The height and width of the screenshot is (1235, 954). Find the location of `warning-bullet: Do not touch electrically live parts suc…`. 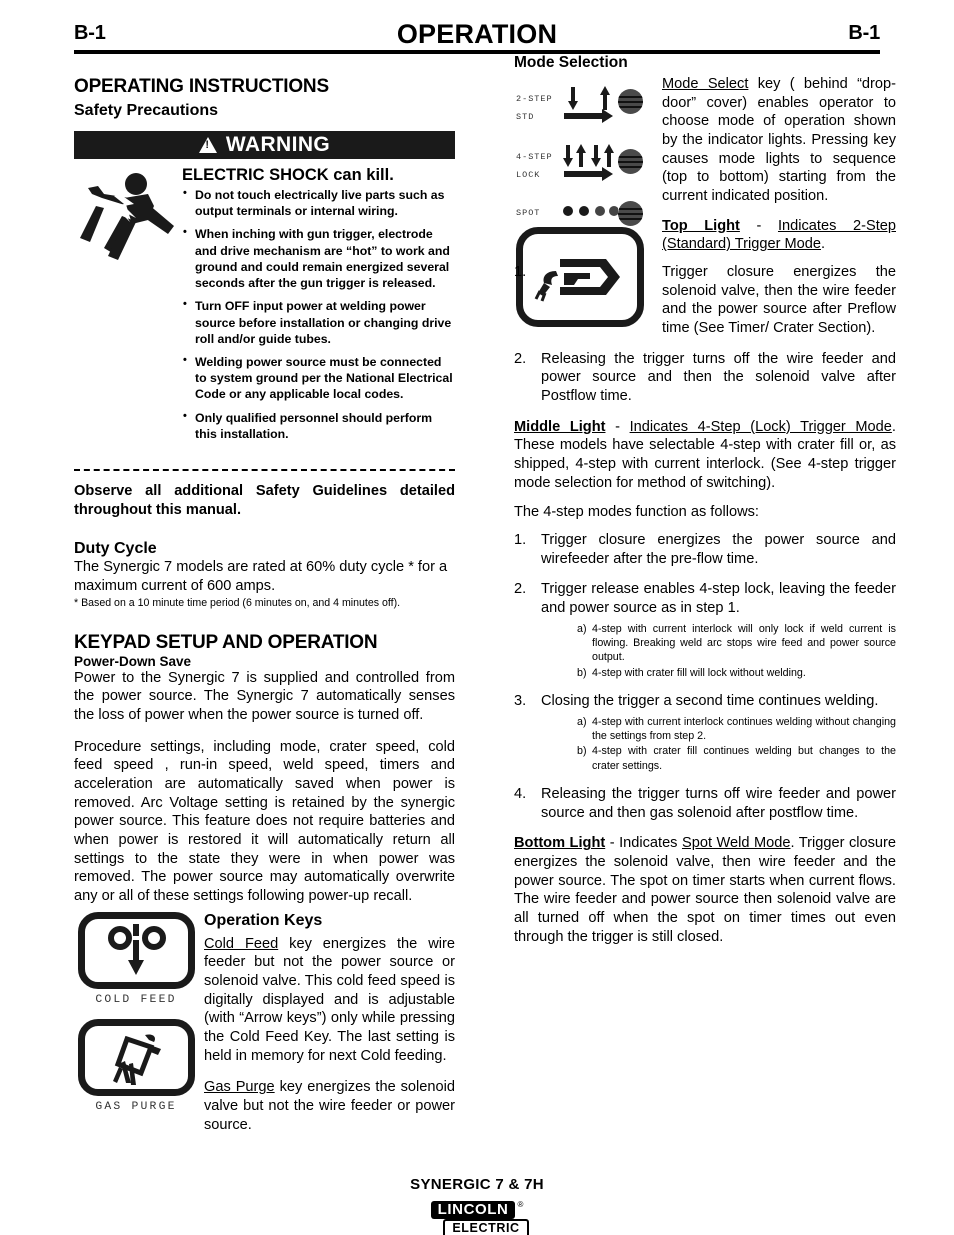

warning-bullet: Do not touch electrically live parts suc… is located at coordinates (318, 202).